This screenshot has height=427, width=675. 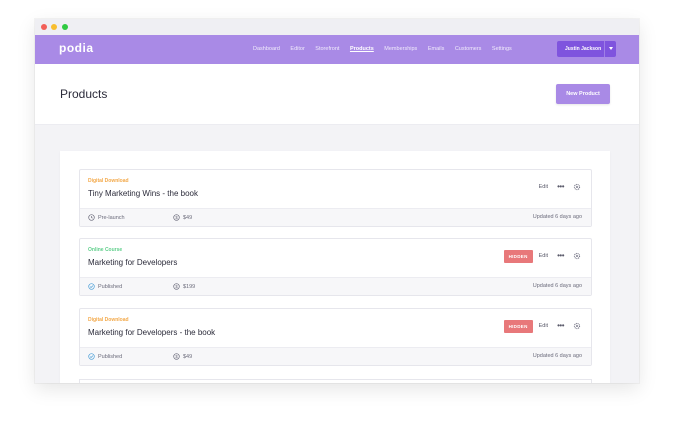 I want to click on nav-link-customers: Customers, so click(x=468, y=49).